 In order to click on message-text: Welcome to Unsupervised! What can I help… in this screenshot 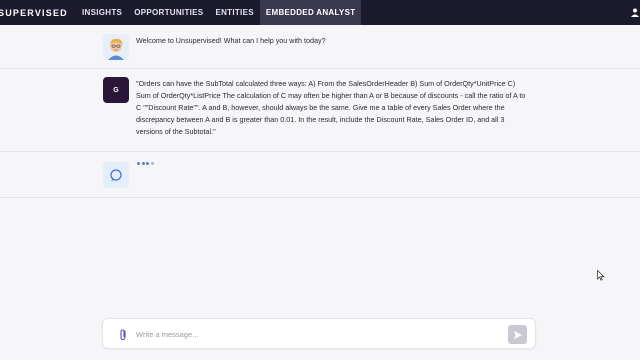, I will do `click(231, 40)`.